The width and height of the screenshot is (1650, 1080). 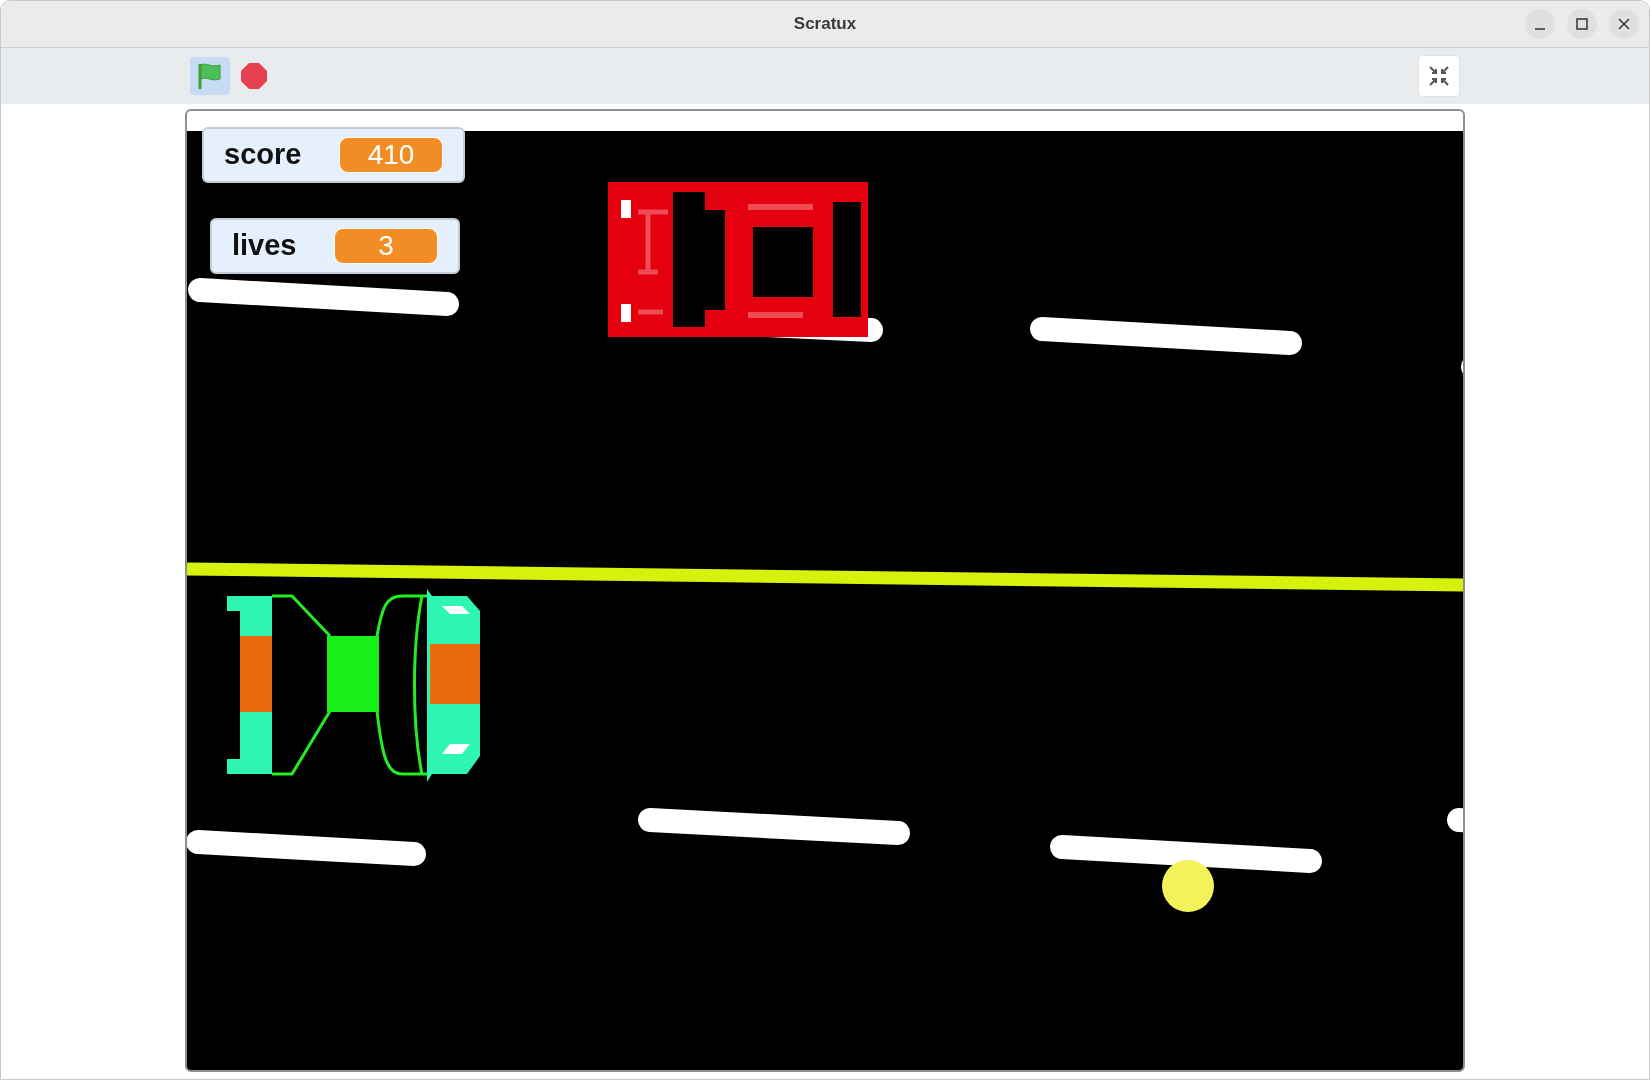 I want to click on minimize-icon, so click(x=1540, y=29).